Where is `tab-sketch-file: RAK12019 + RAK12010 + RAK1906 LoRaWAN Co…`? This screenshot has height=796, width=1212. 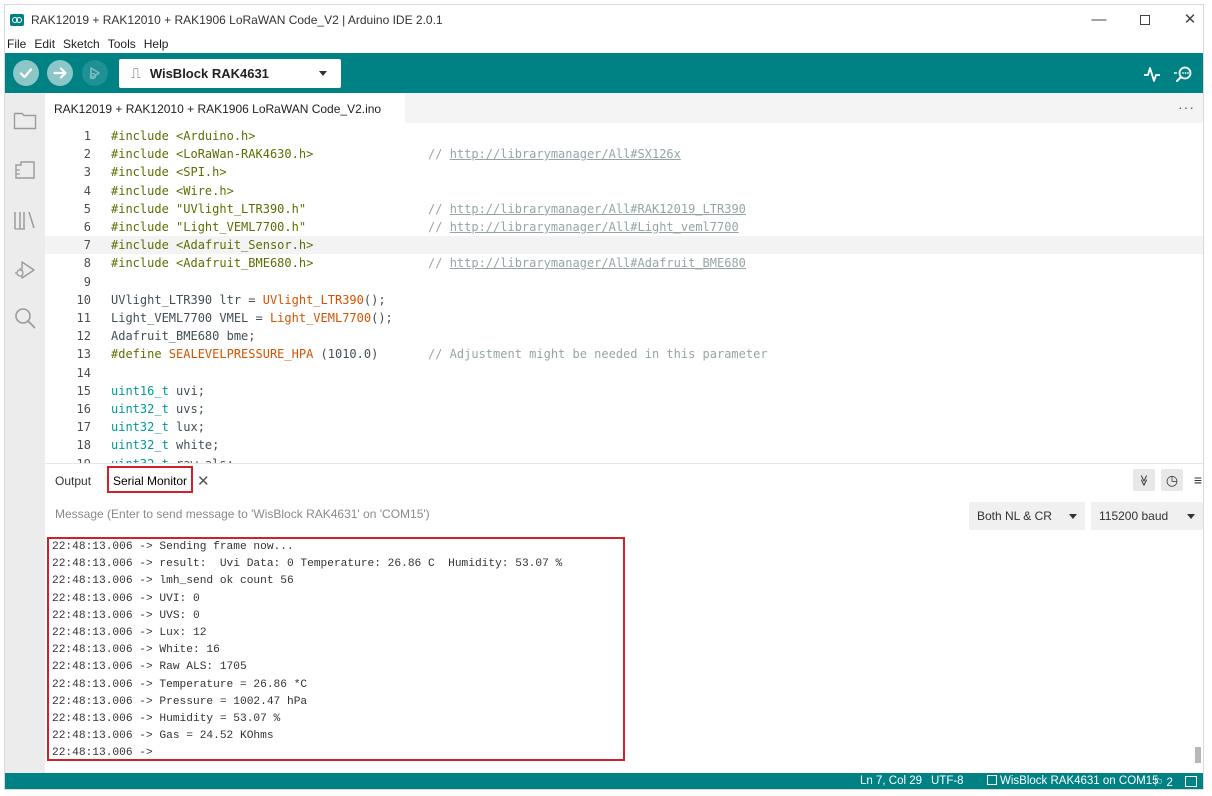 tab-sketch-file: RAK12019 + RAK12010 + RAK1906 LoRaWAN Co… is located at coordinates (225, 108).